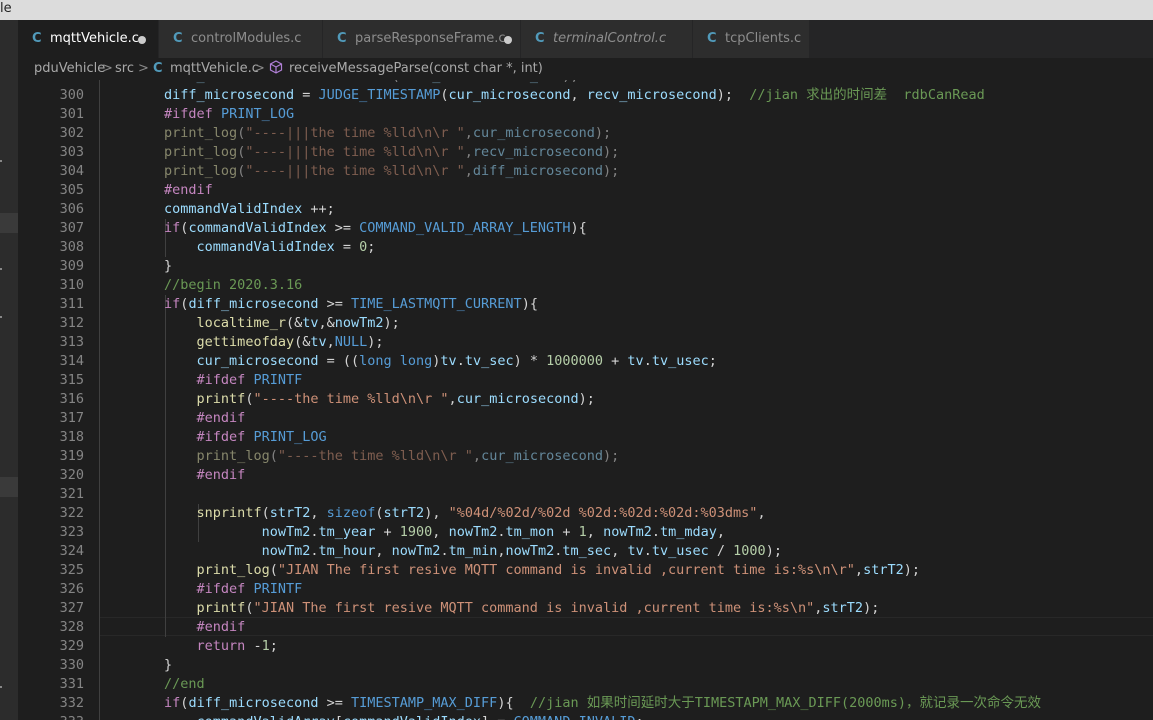 The image size is (1153, 720). What do you see at coordinates (71, 456) in the screenshot?
I see `line-number: 319` at bounding box center [71, 456].